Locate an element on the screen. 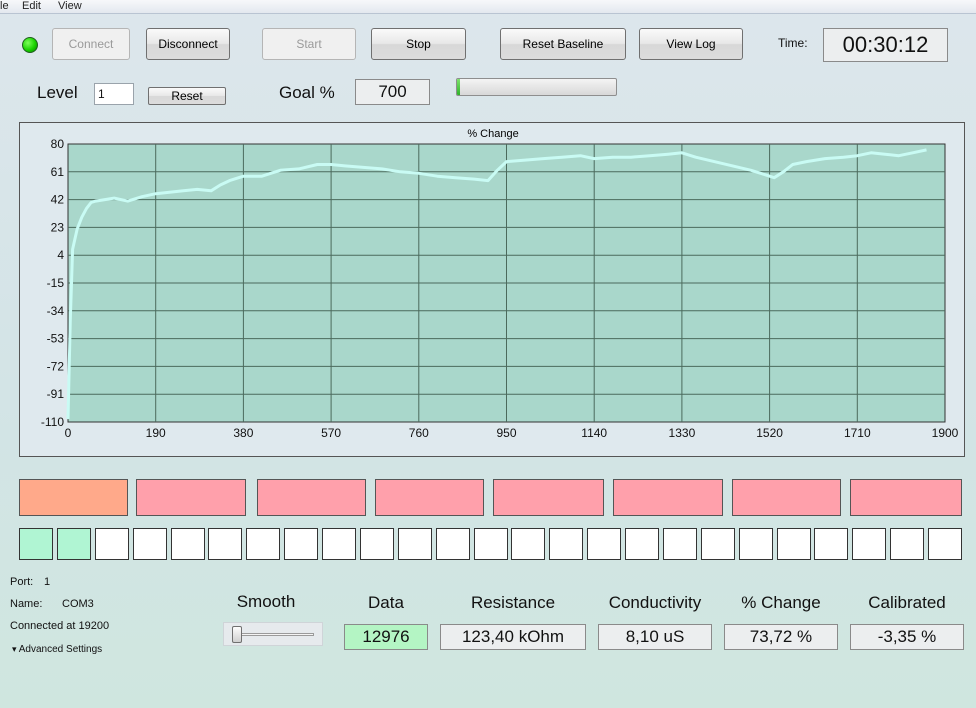 Image resolution: width=976 pixels, height=708 pixels. connection-status-text: Connected at 19200 is located at coordinates (60, 626).